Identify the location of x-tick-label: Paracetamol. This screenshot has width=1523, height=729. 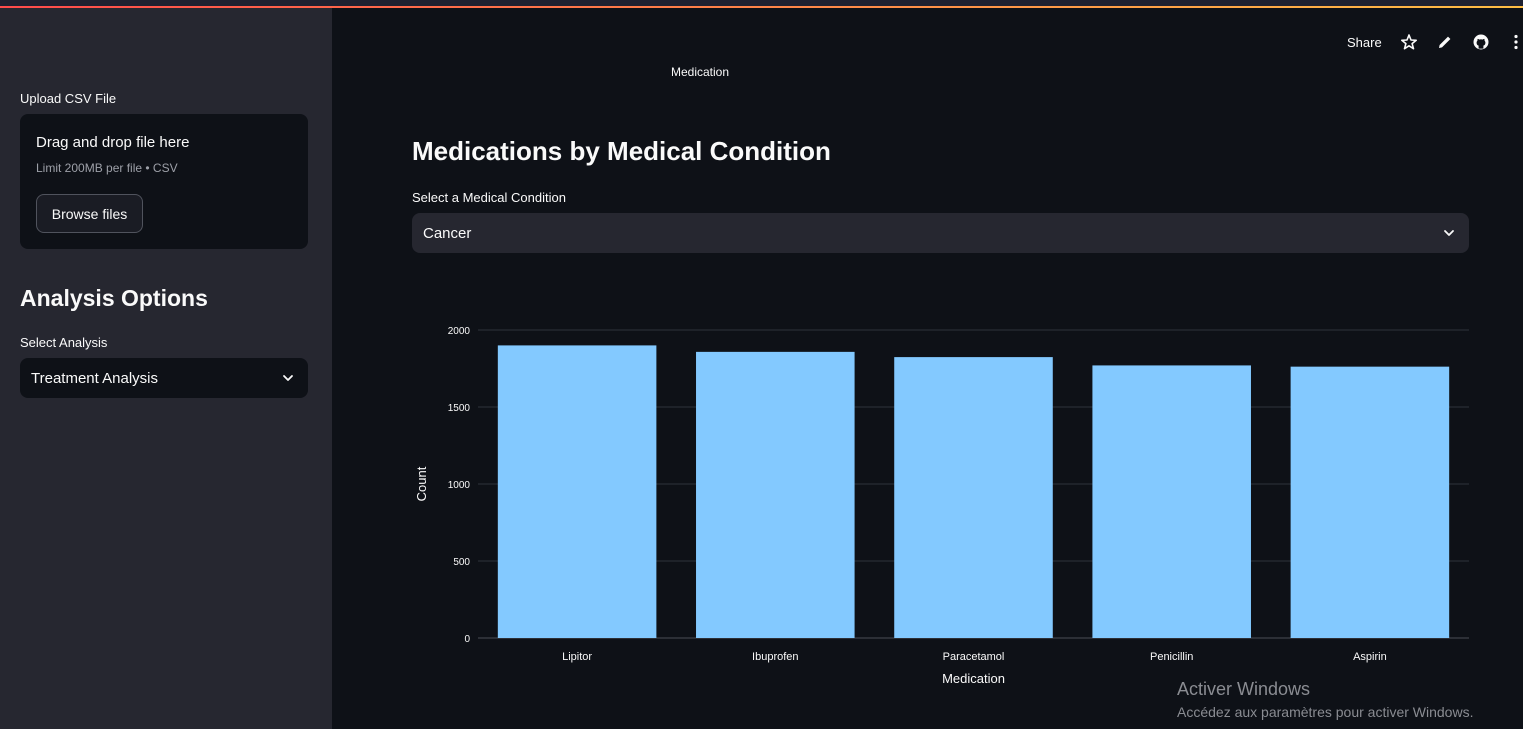
(974, 657).